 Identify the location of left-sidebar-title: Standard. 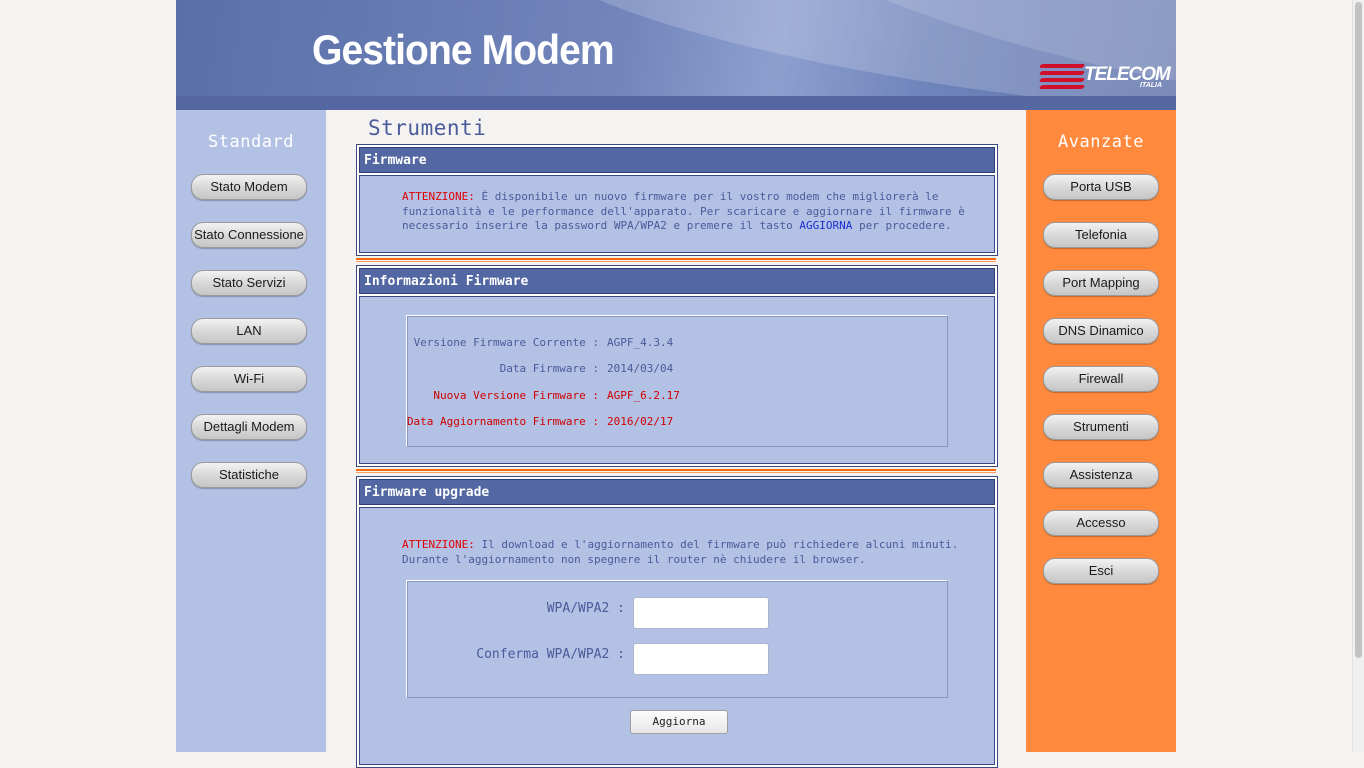
(251, 142).